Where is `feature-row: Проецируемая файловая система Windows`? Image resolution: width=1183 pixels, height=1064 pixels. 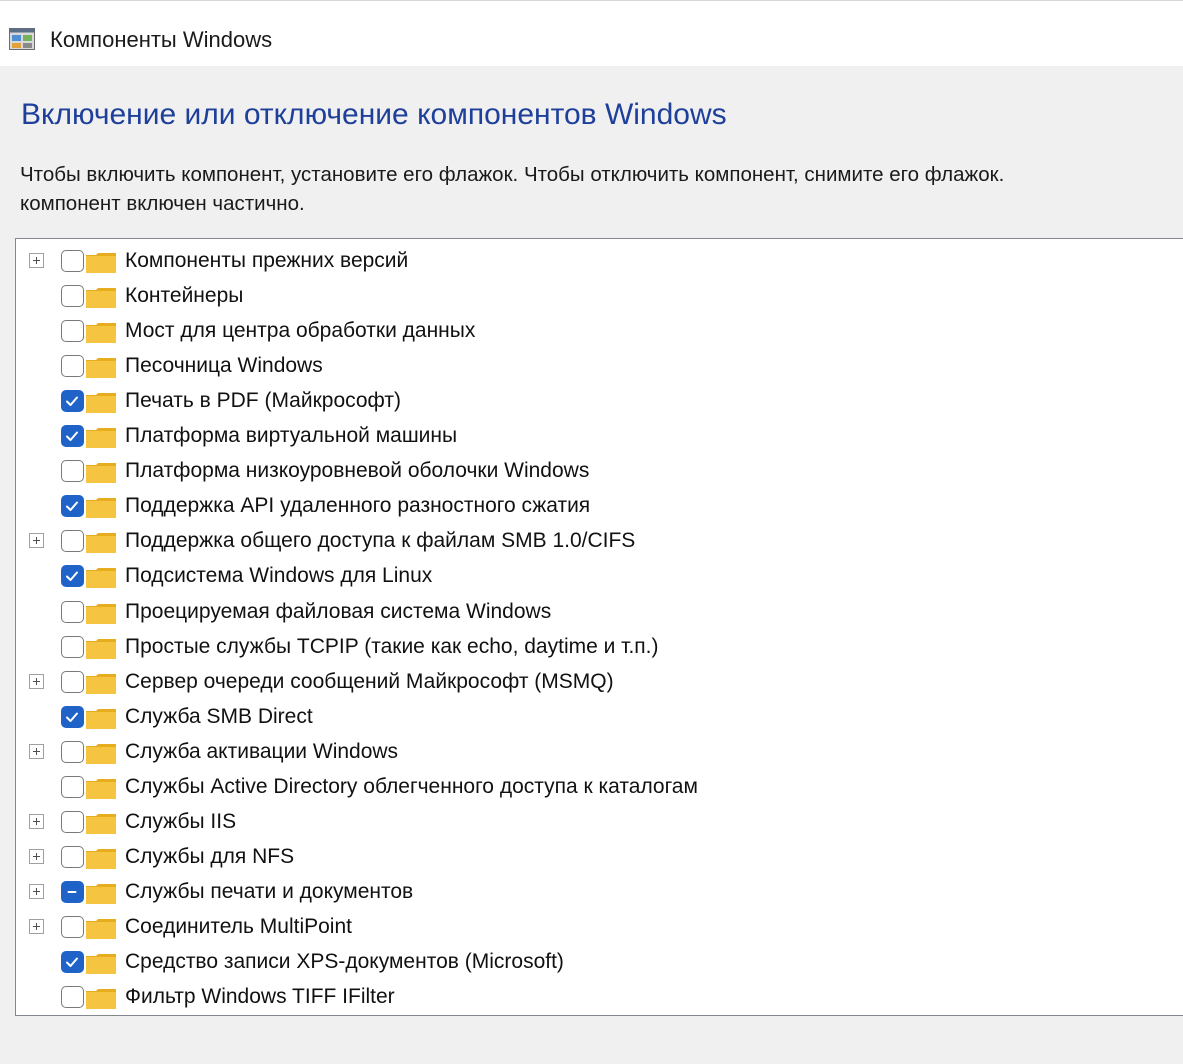 feature-row: Проецируемая файловая система Windows is located at coordinates (599, 611).